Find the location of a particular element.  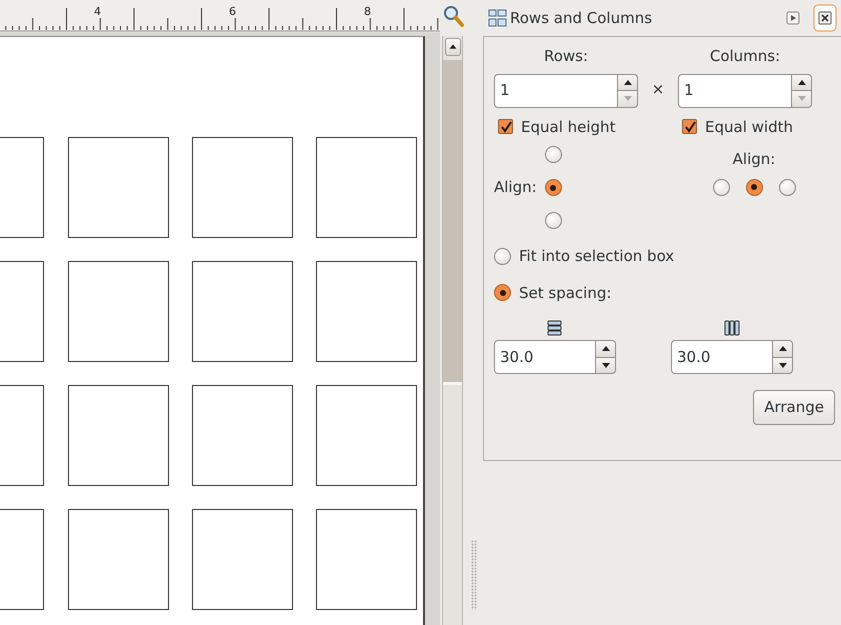

play-icon is located at coordinates (793, 18).